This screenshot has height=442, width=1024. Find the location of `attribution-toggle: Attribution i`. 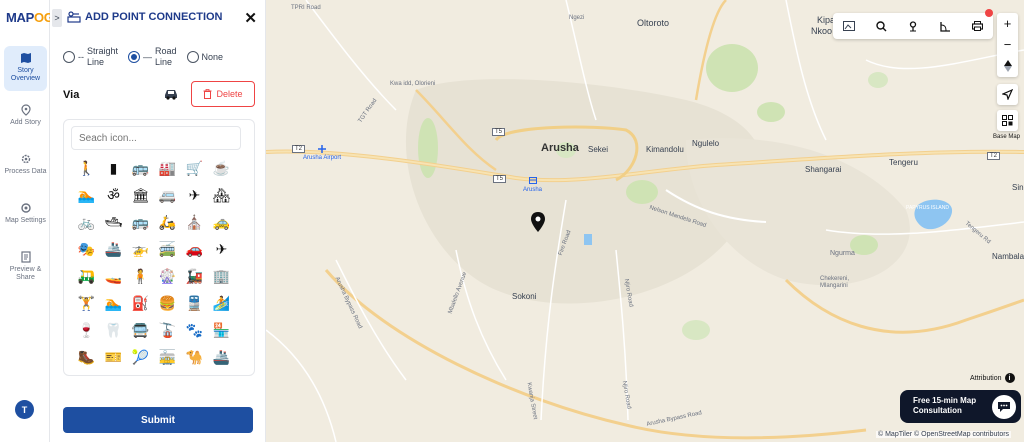

attribution-toggle: Attribution i is located at coordinates (992, 378).